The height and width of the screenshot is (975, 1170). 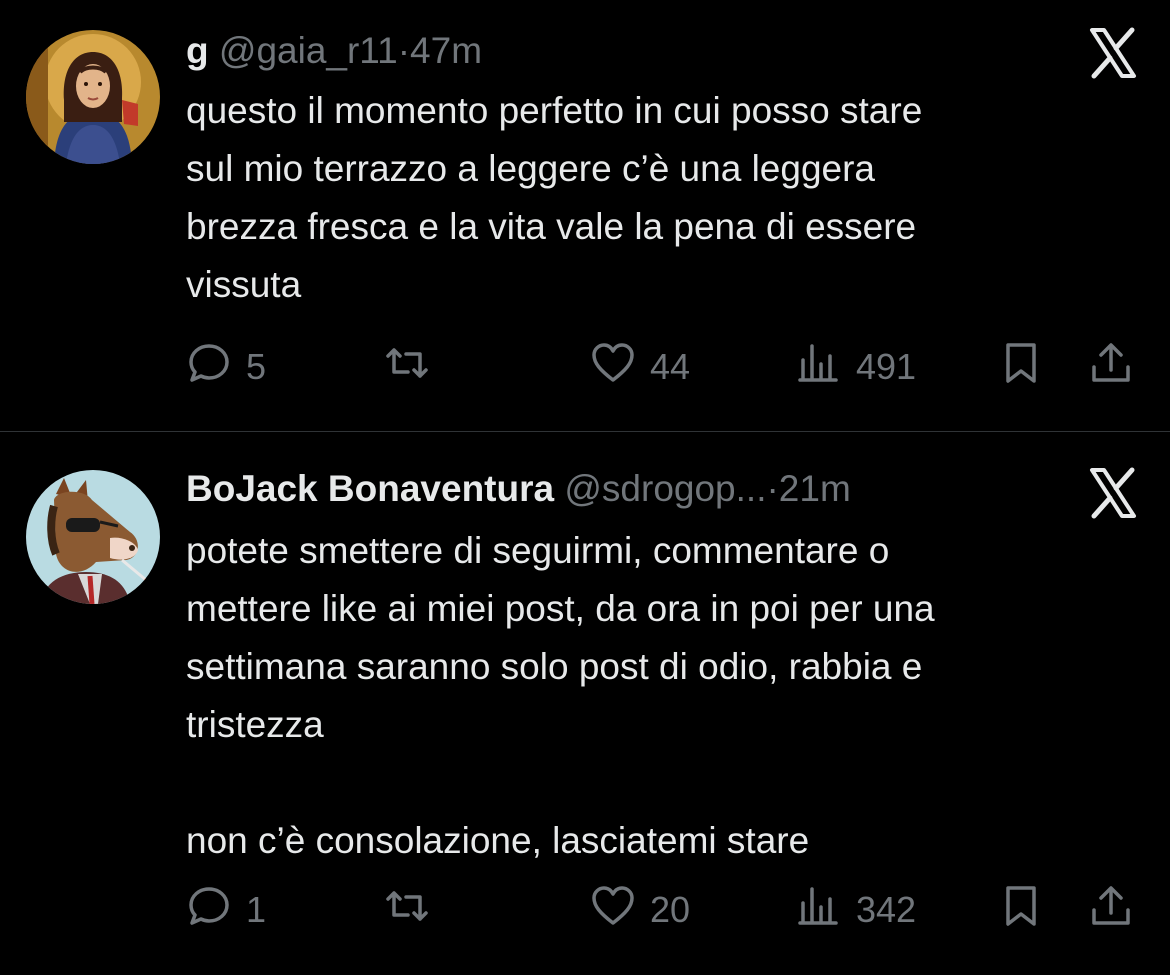 What do you see at coordinates (886, 909) in the screenshot?
I see `views-count: 342` at bounding box center [886, 909].